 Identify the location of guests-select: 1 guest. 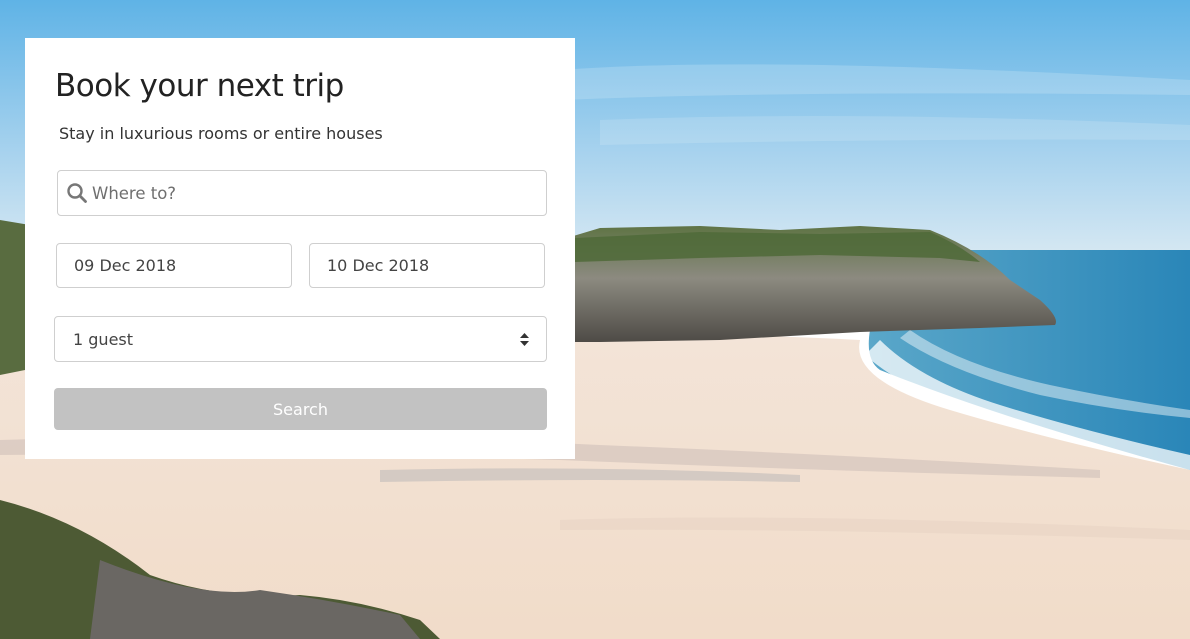
(300, 339).